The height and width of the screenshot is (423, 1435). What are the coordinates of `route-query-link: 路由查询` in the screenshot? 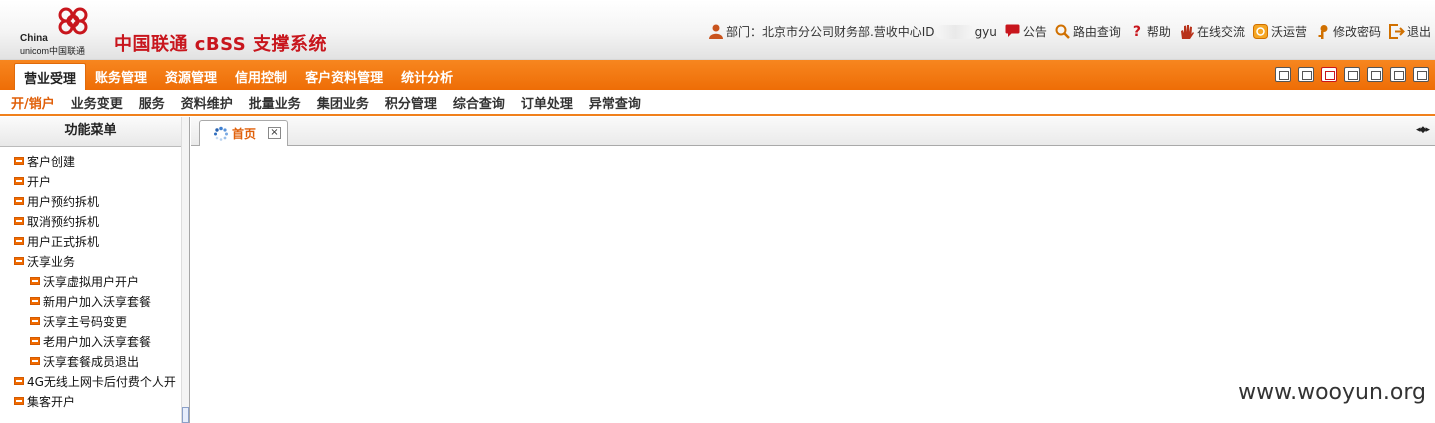 It's located at (1088, 31).